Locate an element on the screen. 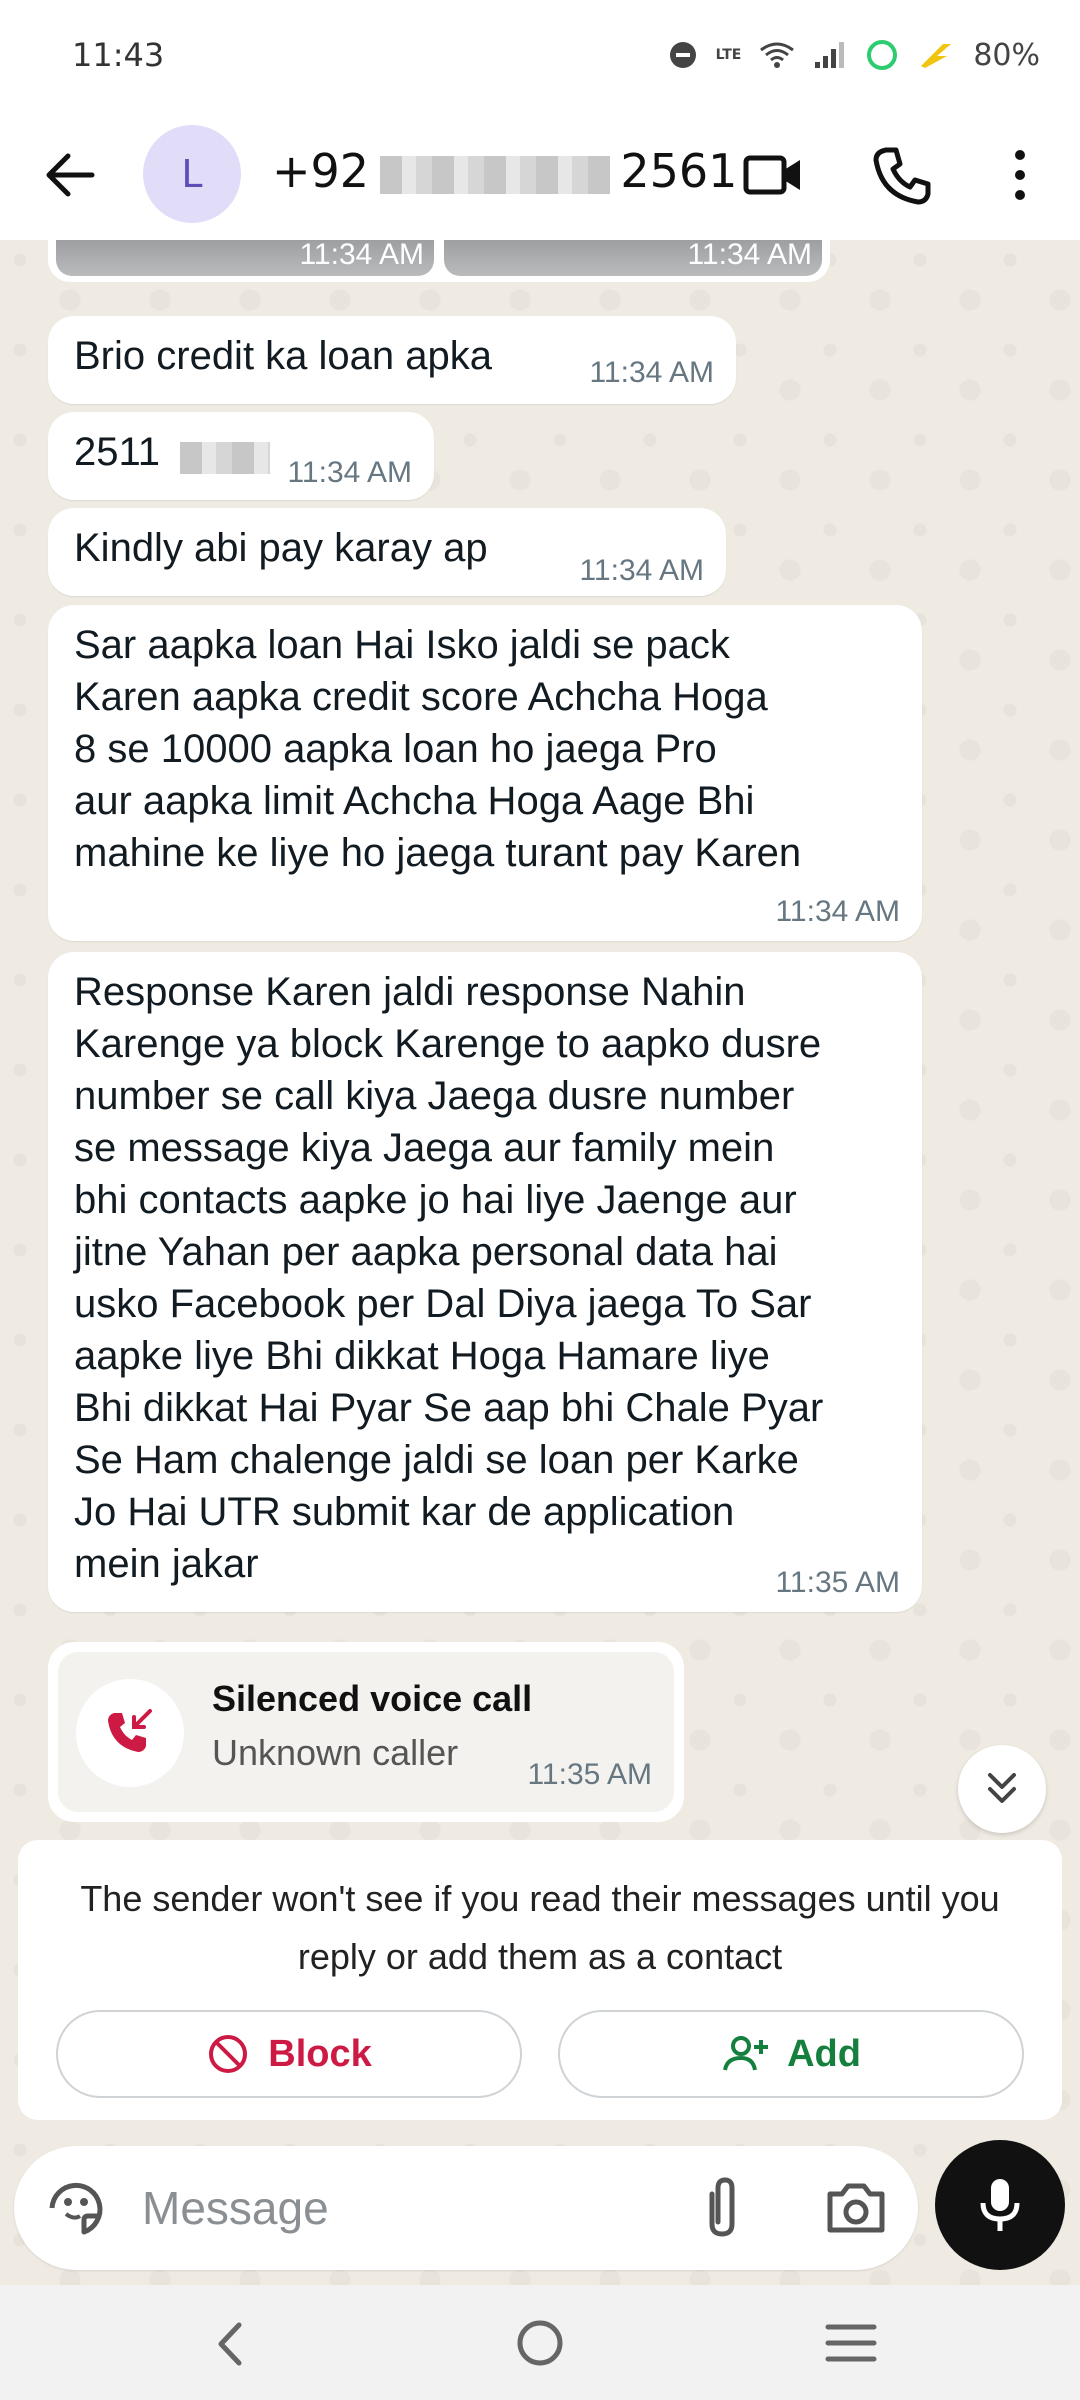  back-button is located at coordinates (71, 175).